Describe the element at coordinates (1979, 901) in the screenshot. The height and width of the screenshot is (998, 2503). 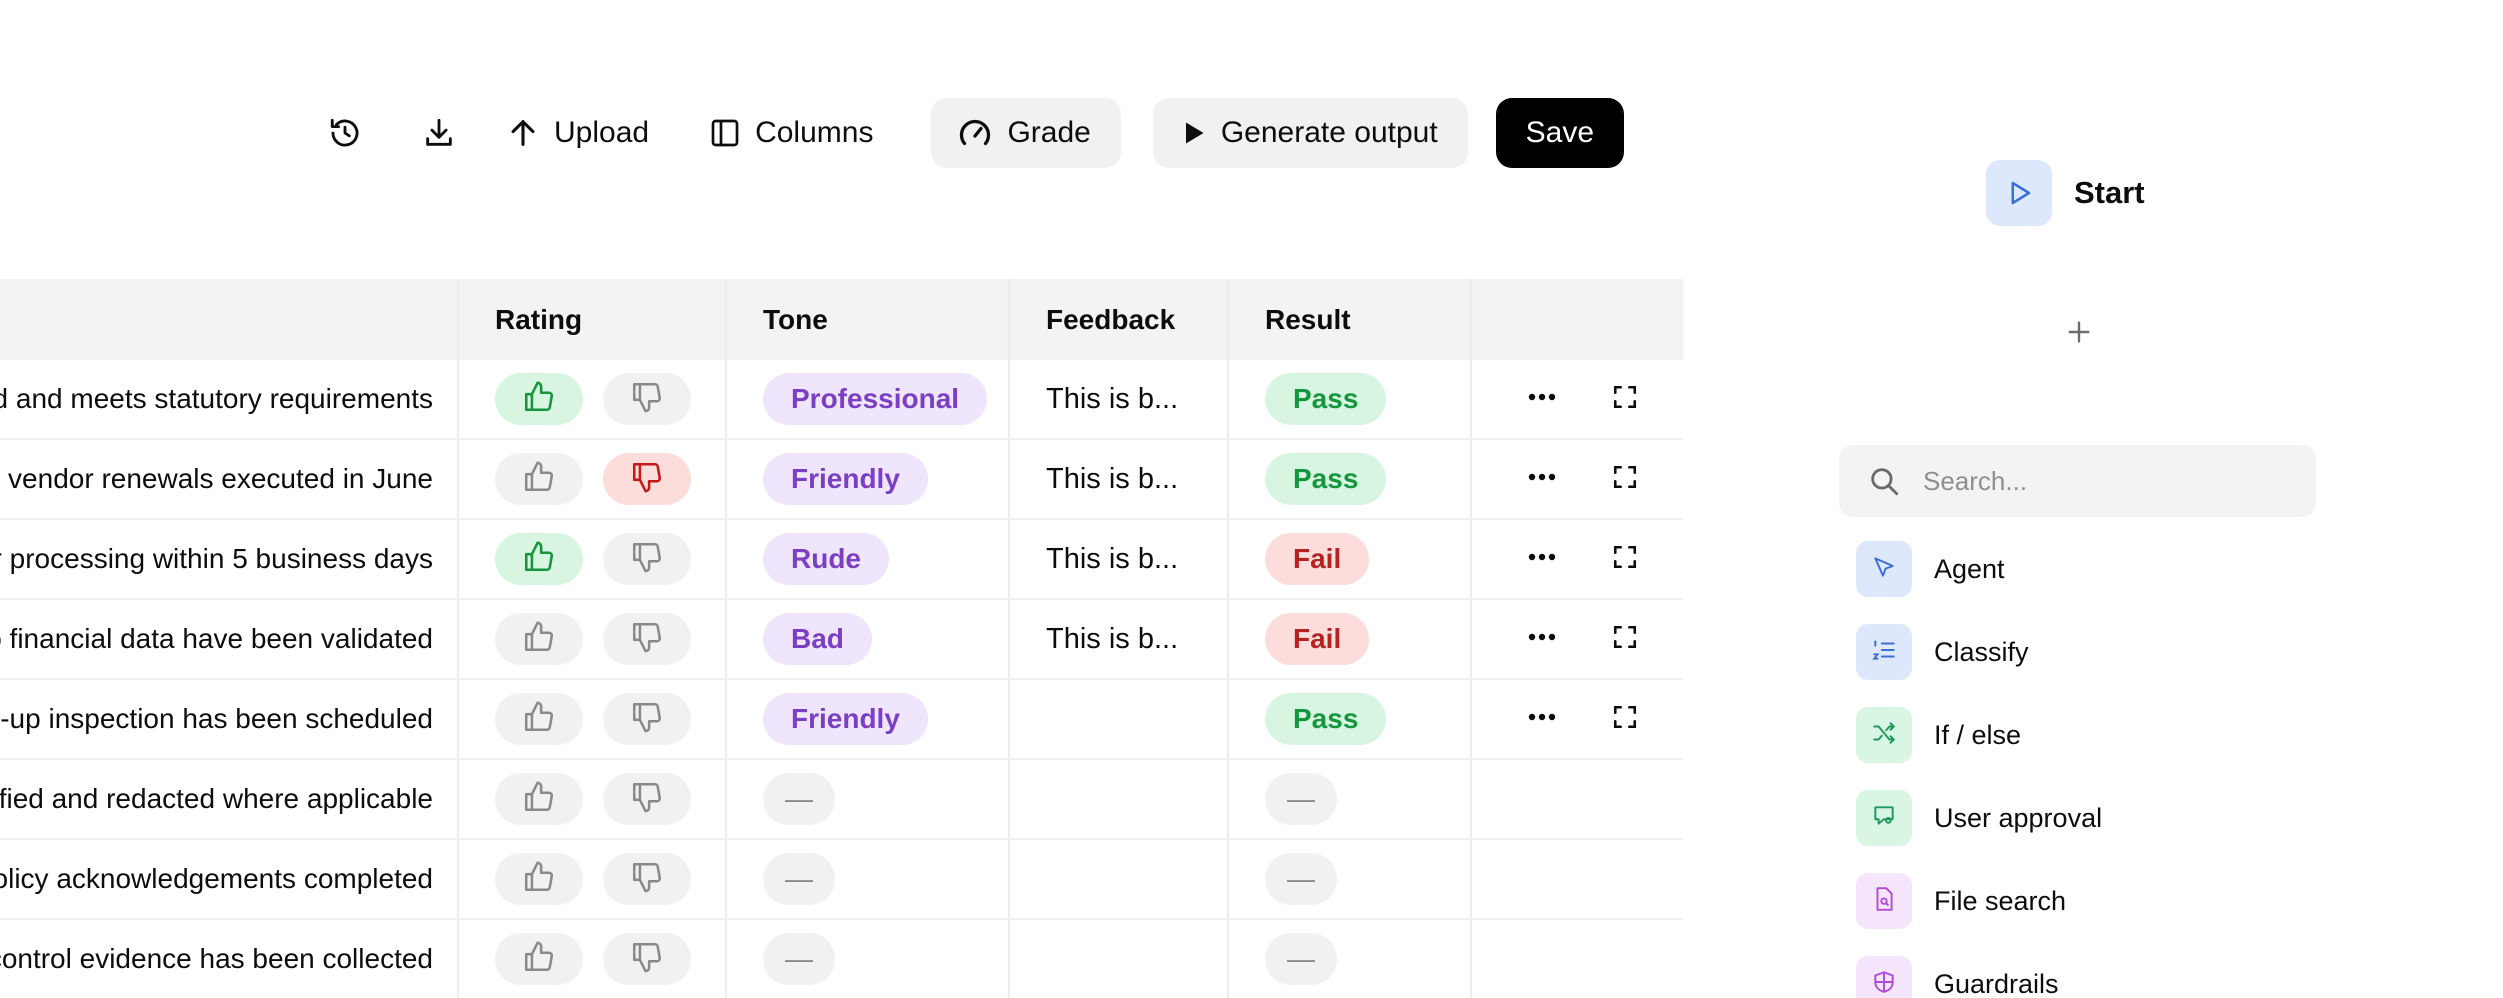
I see `node-item-file-search: File search` at that location.